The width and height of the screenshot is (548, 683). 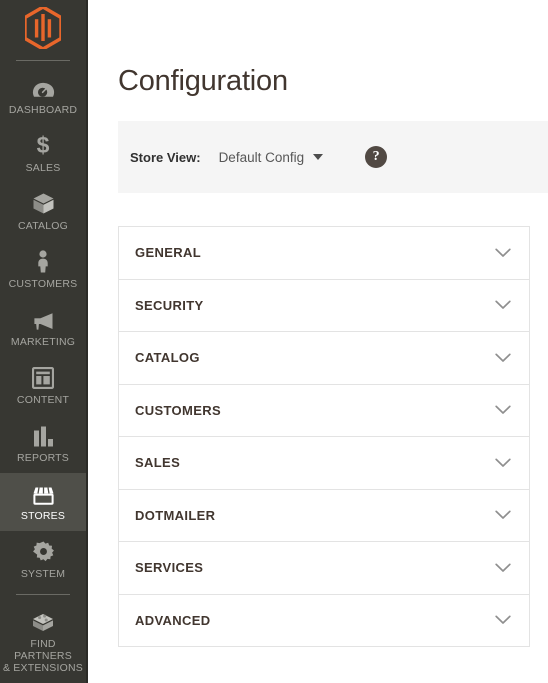 What do you see at coordinates (43, 435) in the screenshot?
I see `bar-chart-icon` at bounding box center [43, 435].